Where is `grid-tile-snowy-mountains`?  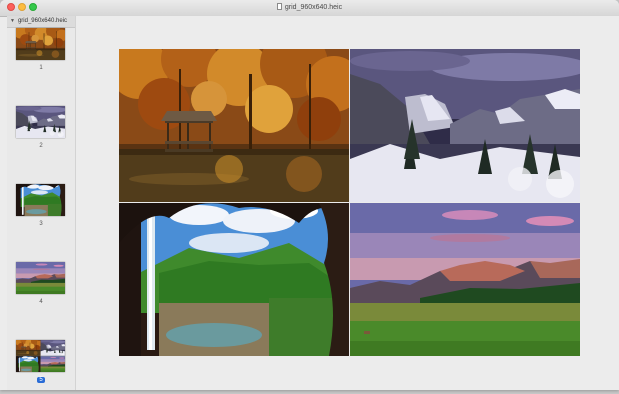 grid-tile-snowy-mountains is located at coordinates (465, 125).